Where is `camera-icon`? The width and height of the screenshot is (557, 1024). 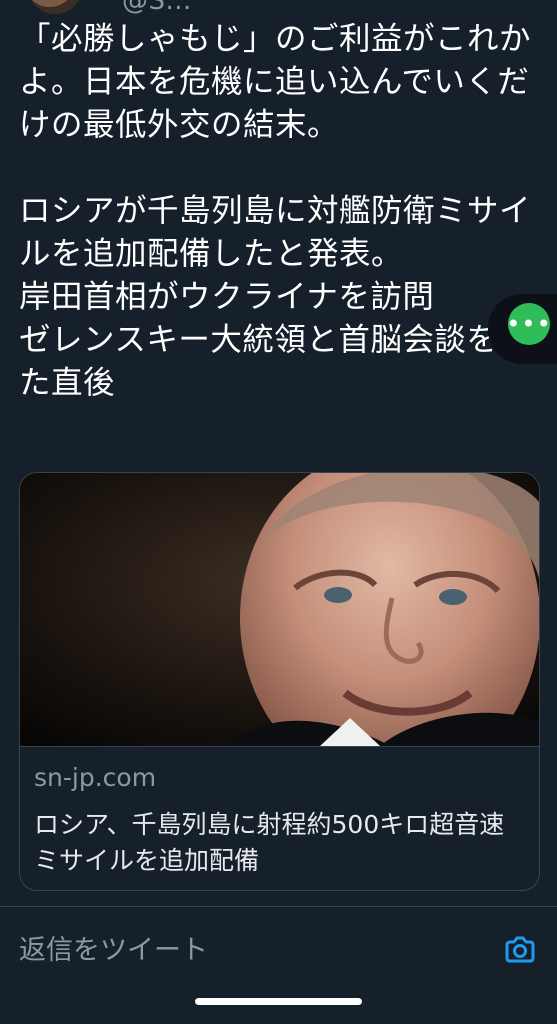
camera-icon is located at coordinates (520, 949).